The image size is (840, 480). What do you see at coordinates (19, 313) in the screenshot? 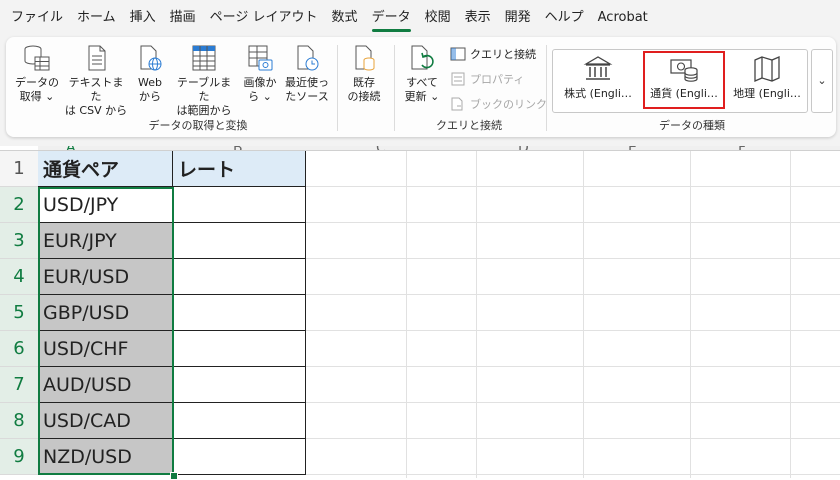
I see `row-header-5: 5` at bounding box center [19, 313].